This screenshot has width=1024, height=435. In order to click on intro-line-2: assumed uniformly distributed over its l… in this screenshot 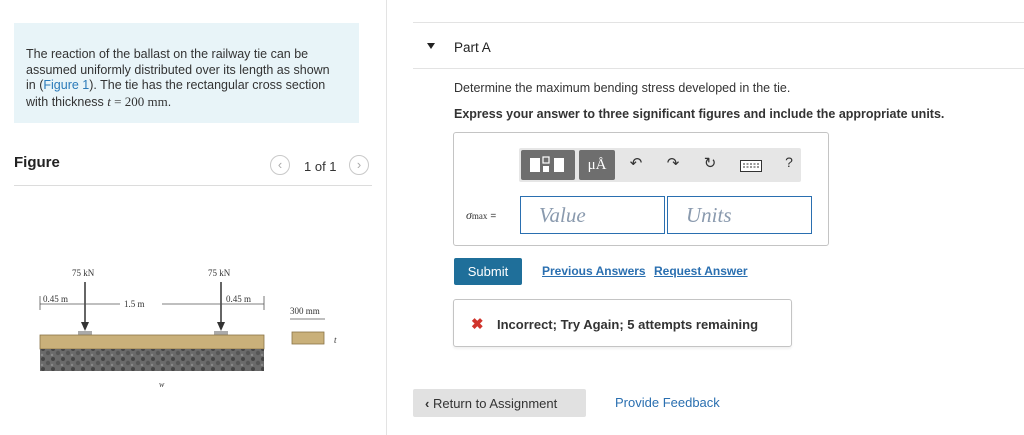, I will do `click(178, 69)`.